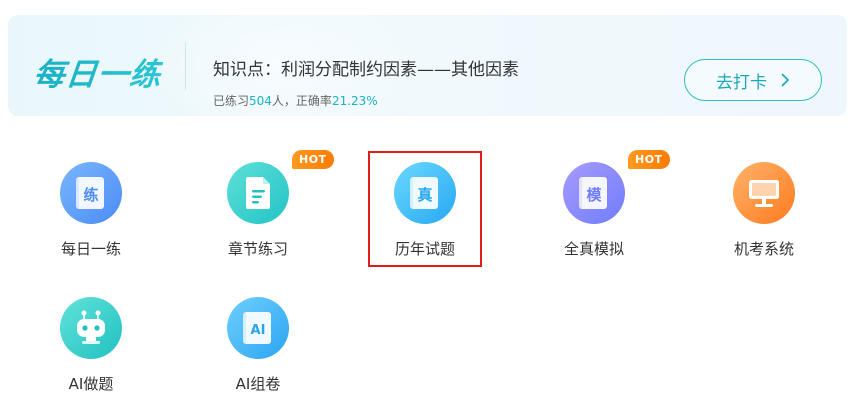 The width and height of the screenshot is (855, 409). I want to click on tile-ai-practice: AI做题, so click(90, 352).